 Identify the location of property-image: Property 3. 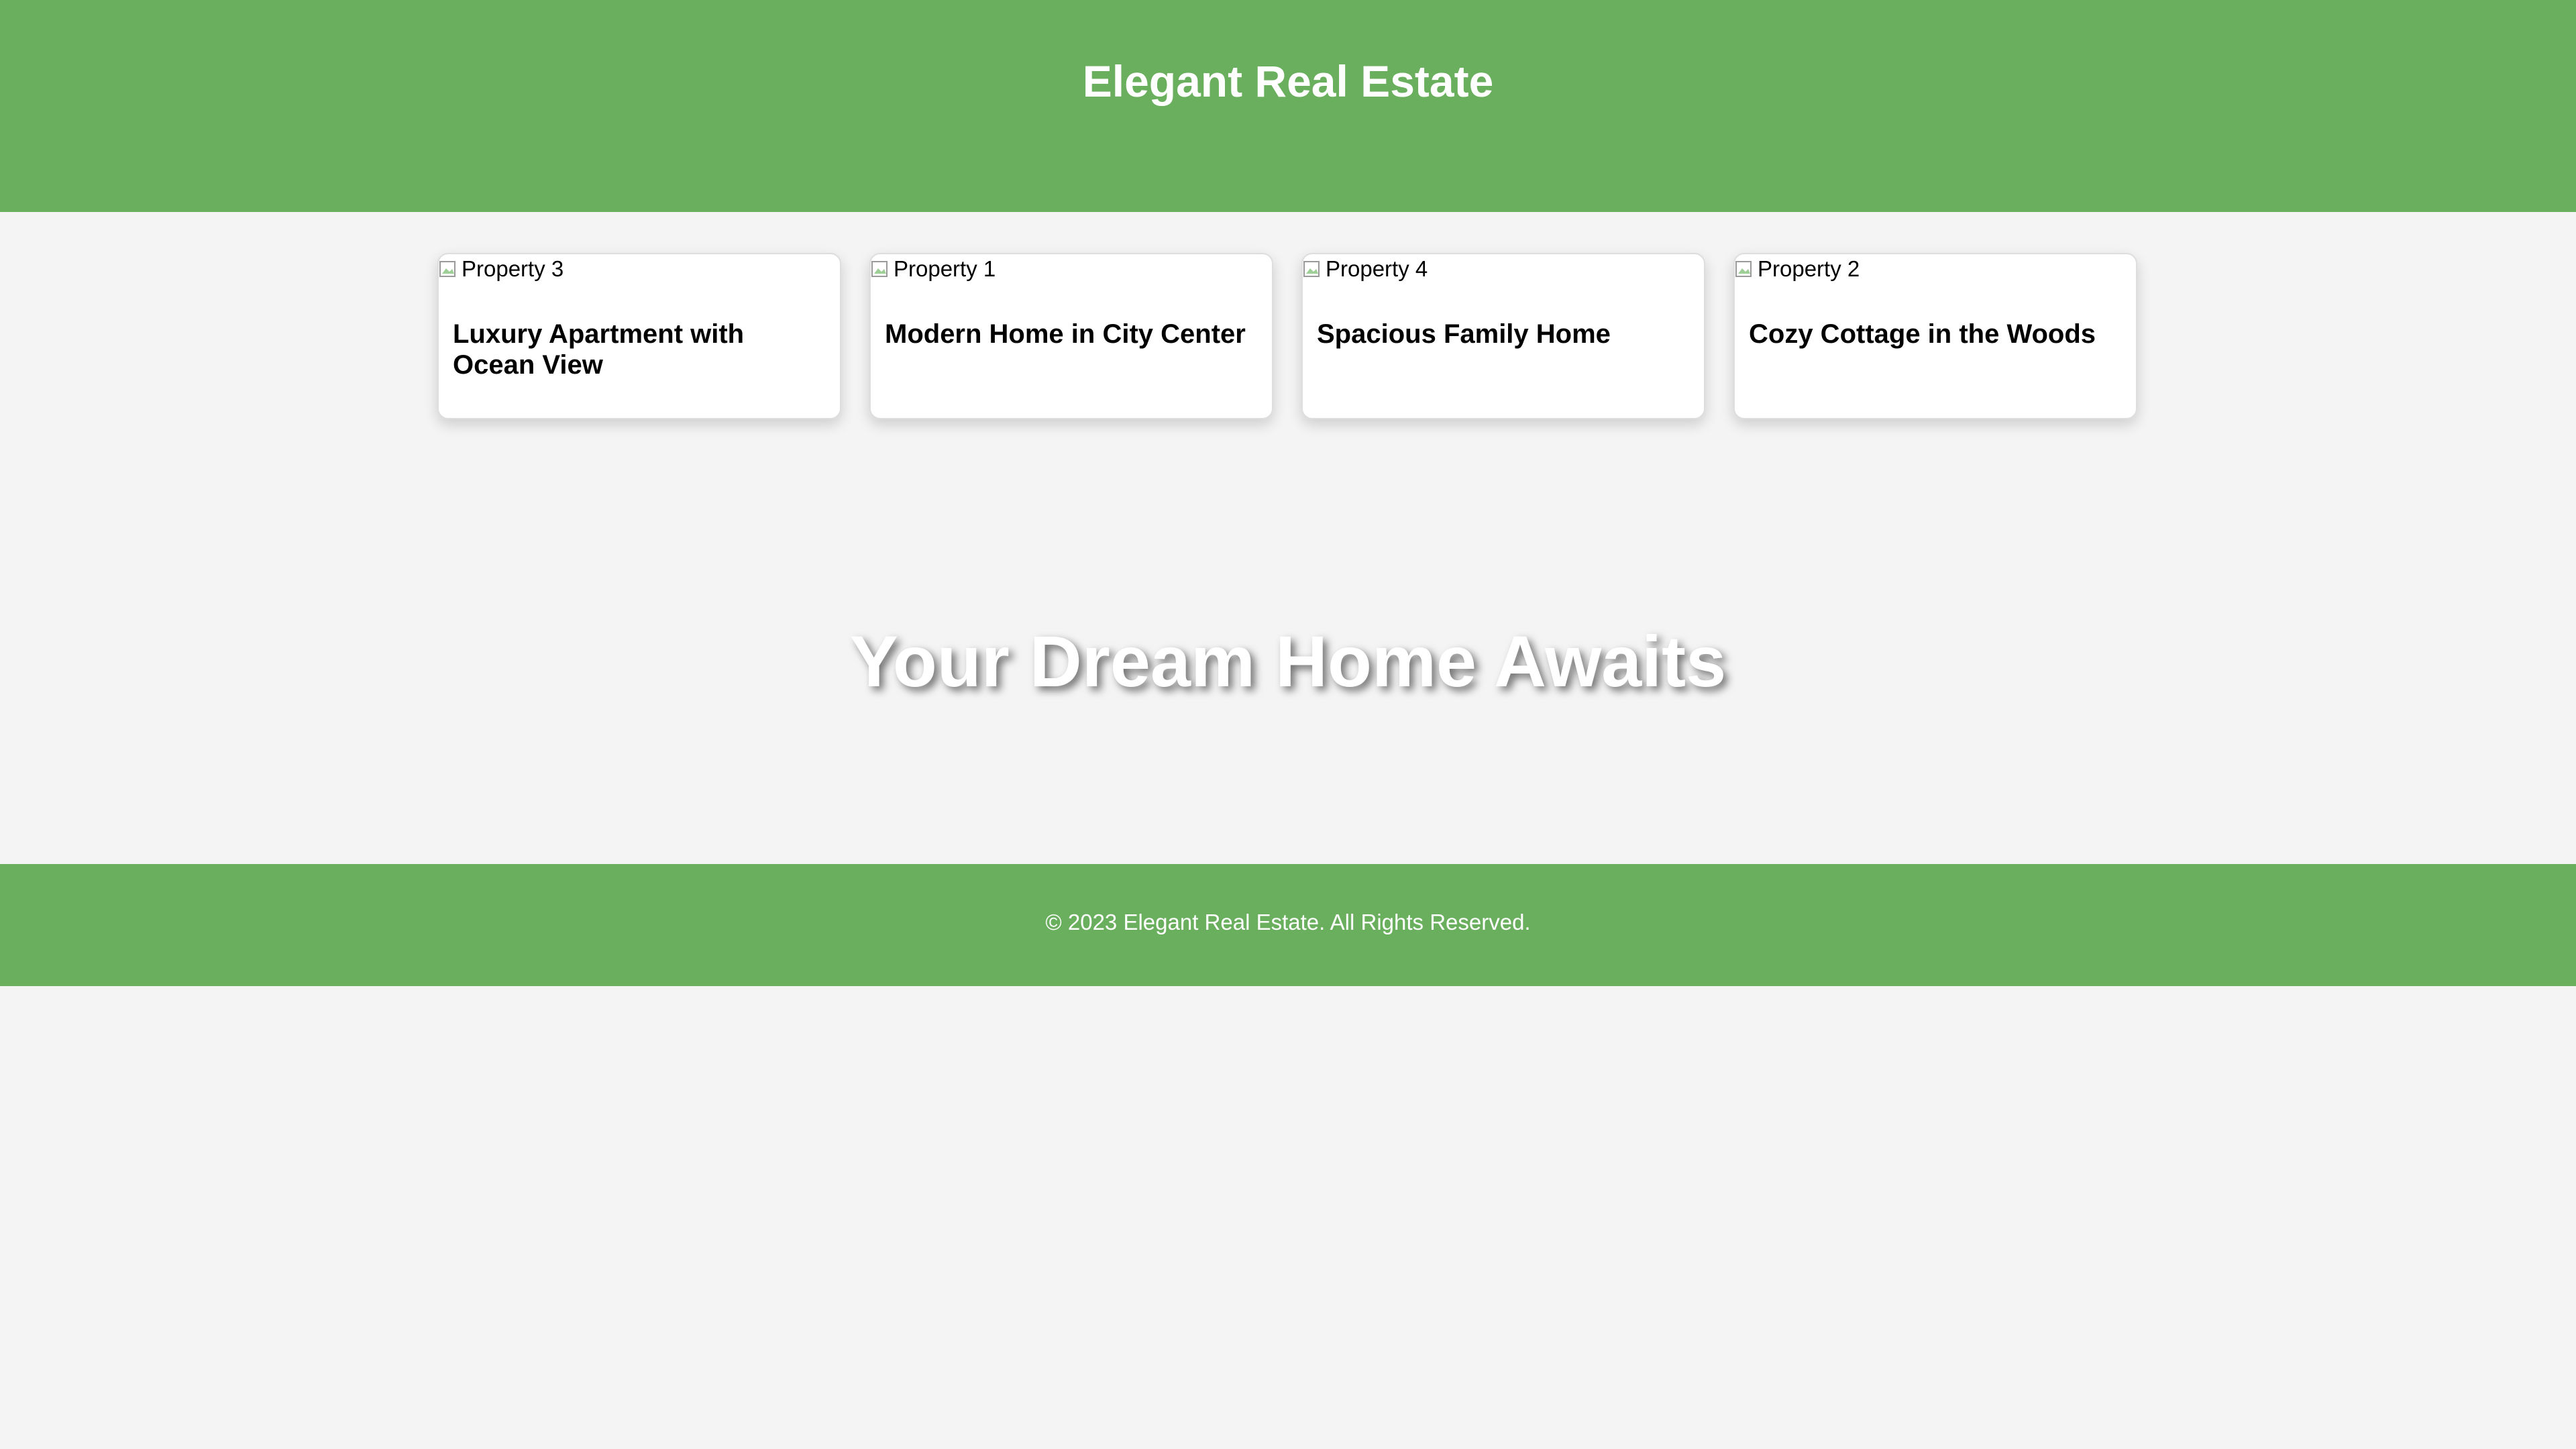
(501, 269).